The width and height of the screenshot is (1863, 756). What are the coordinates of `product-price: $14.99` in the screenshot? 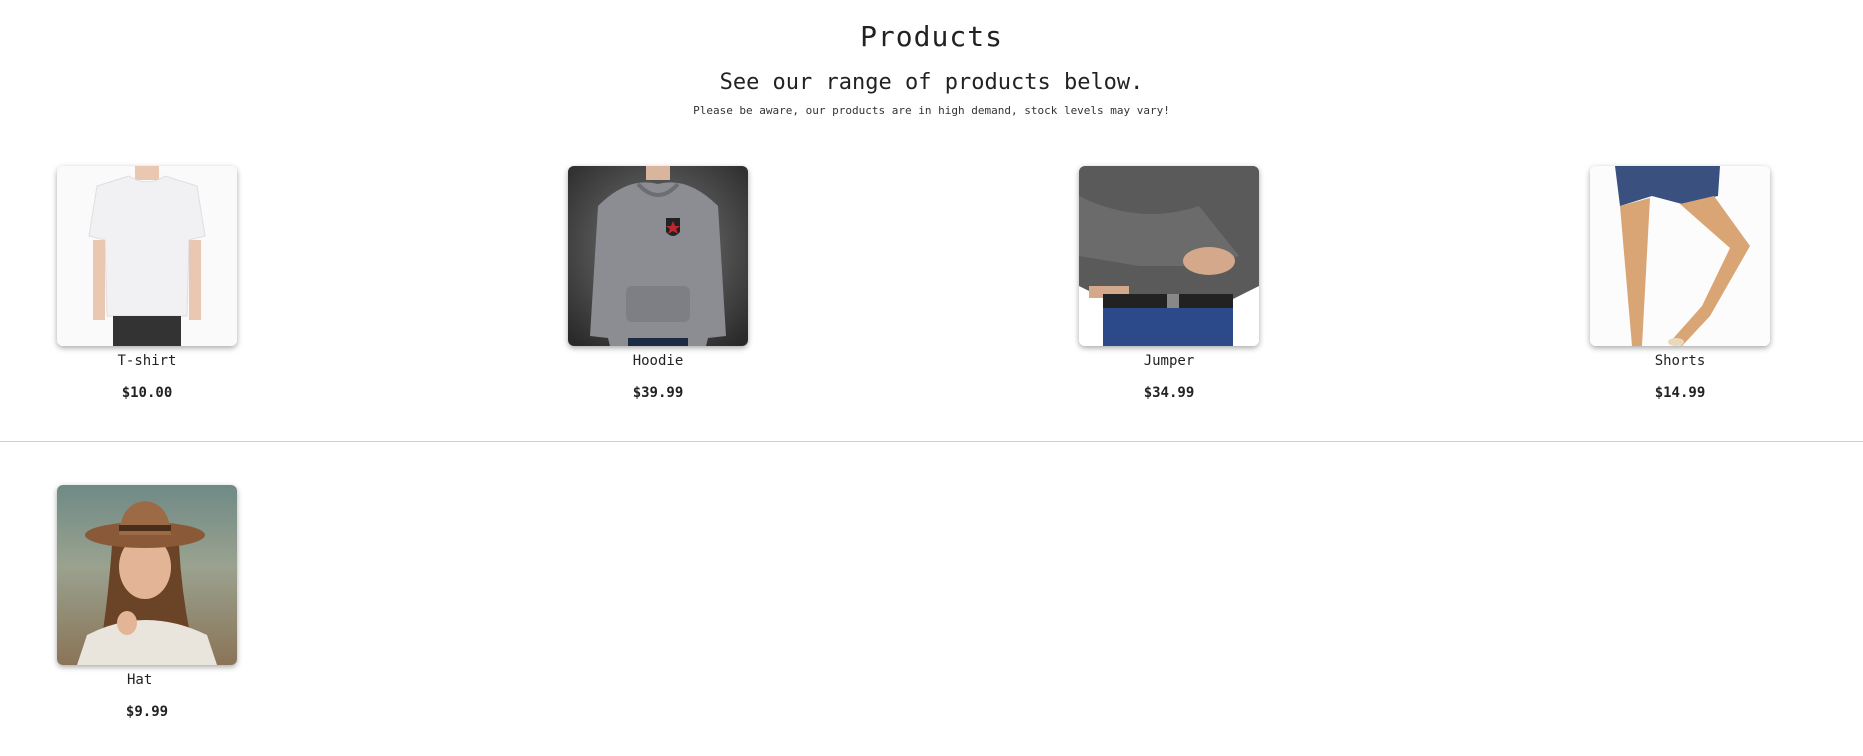 It's located at (1680, 393).